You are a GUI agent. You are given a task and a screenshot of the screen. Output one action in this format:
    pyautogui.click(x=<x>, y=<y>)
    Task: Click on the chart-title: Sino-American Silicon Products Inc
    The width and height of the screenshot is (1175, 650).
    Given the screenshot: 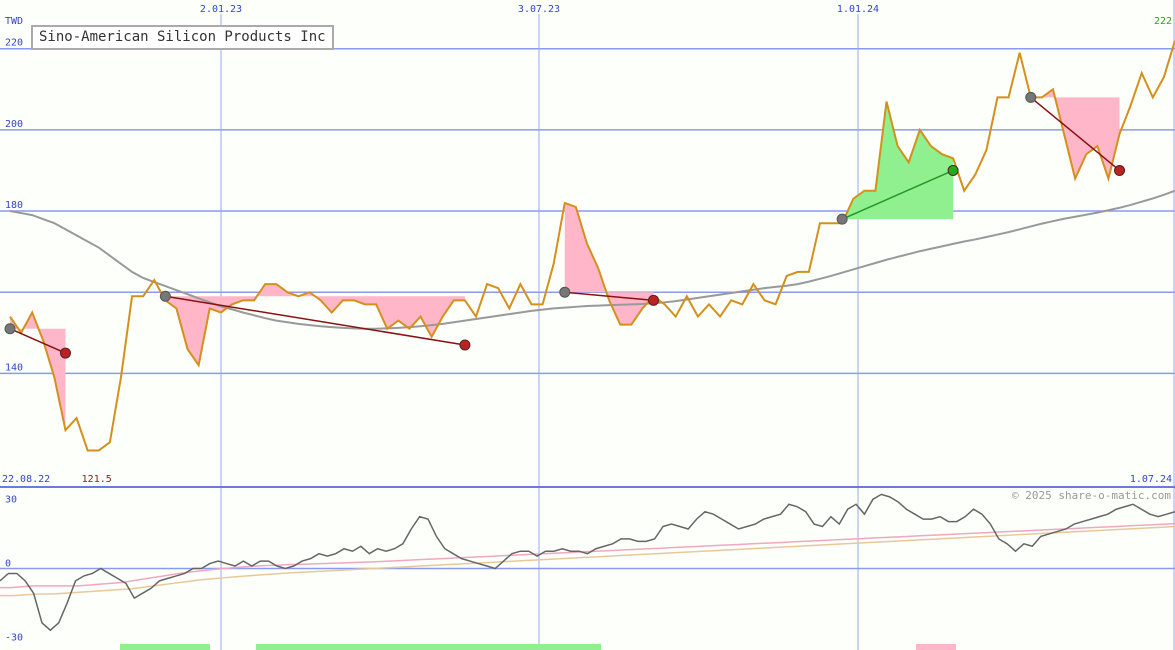 What is the action you would take?
    pyautogui.click(x=182, y=37)
    